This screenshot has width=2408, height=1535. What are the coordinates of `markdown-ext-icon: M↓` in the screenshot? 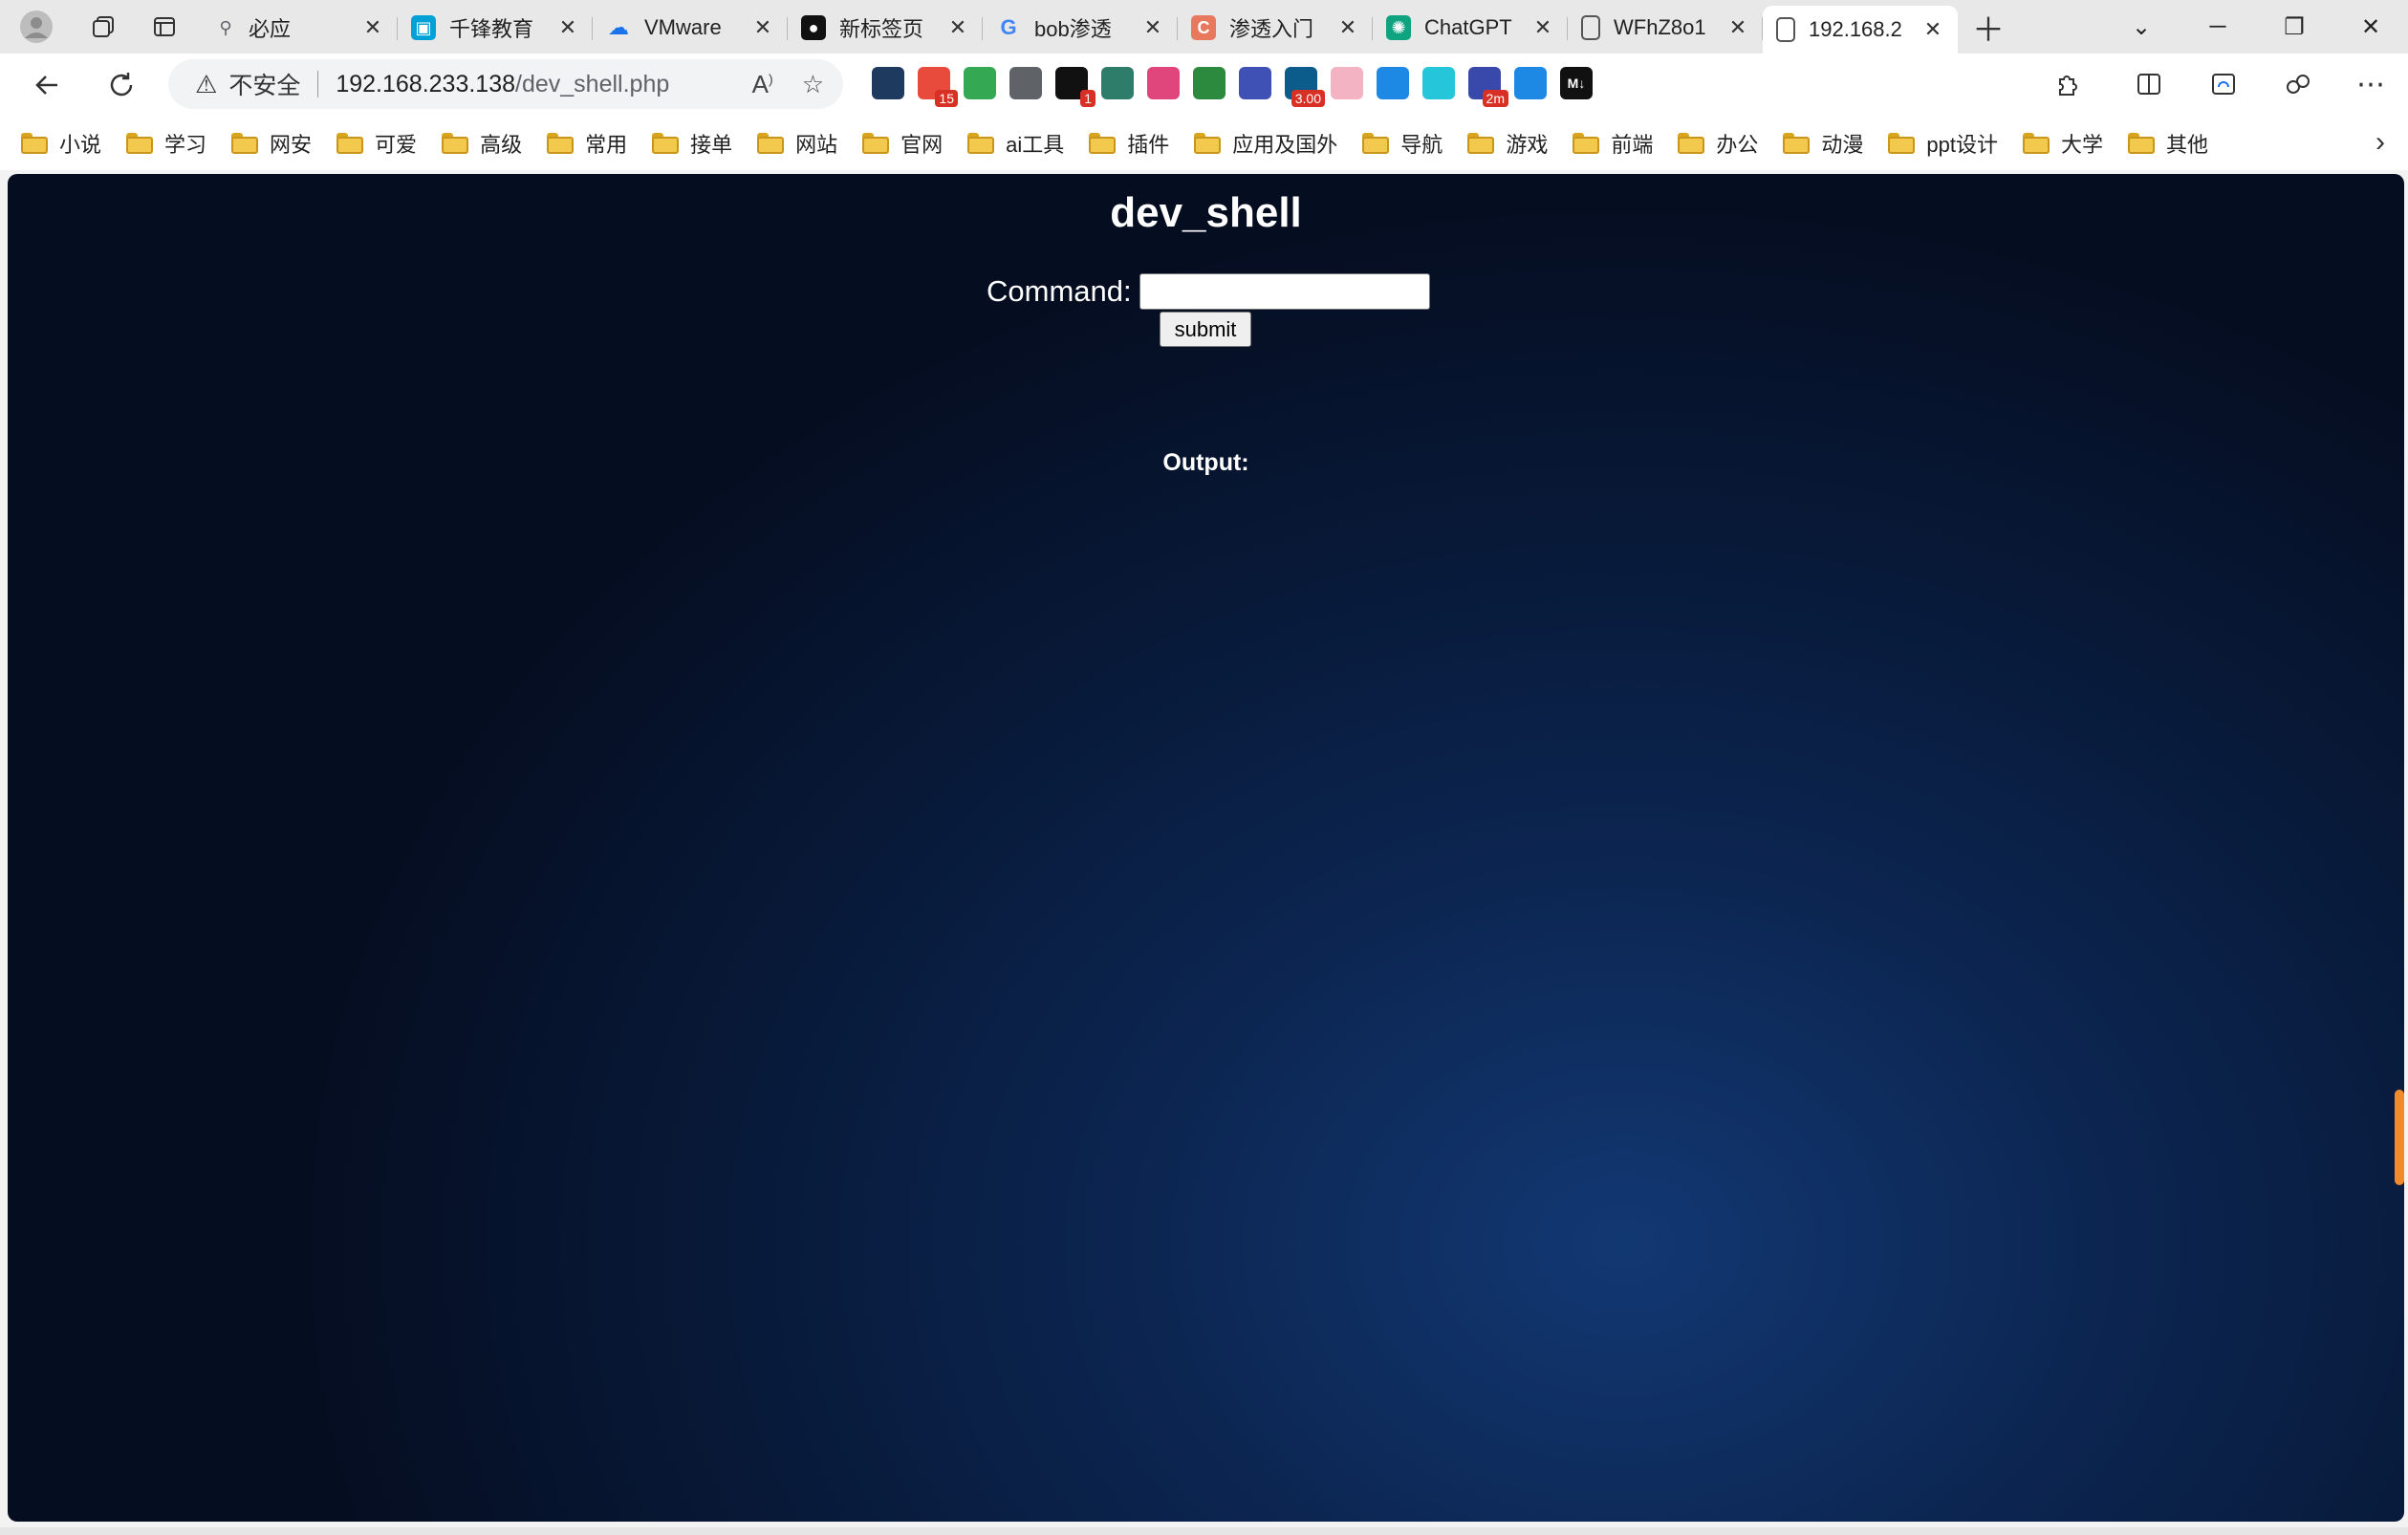 It's located at (1576, 83).